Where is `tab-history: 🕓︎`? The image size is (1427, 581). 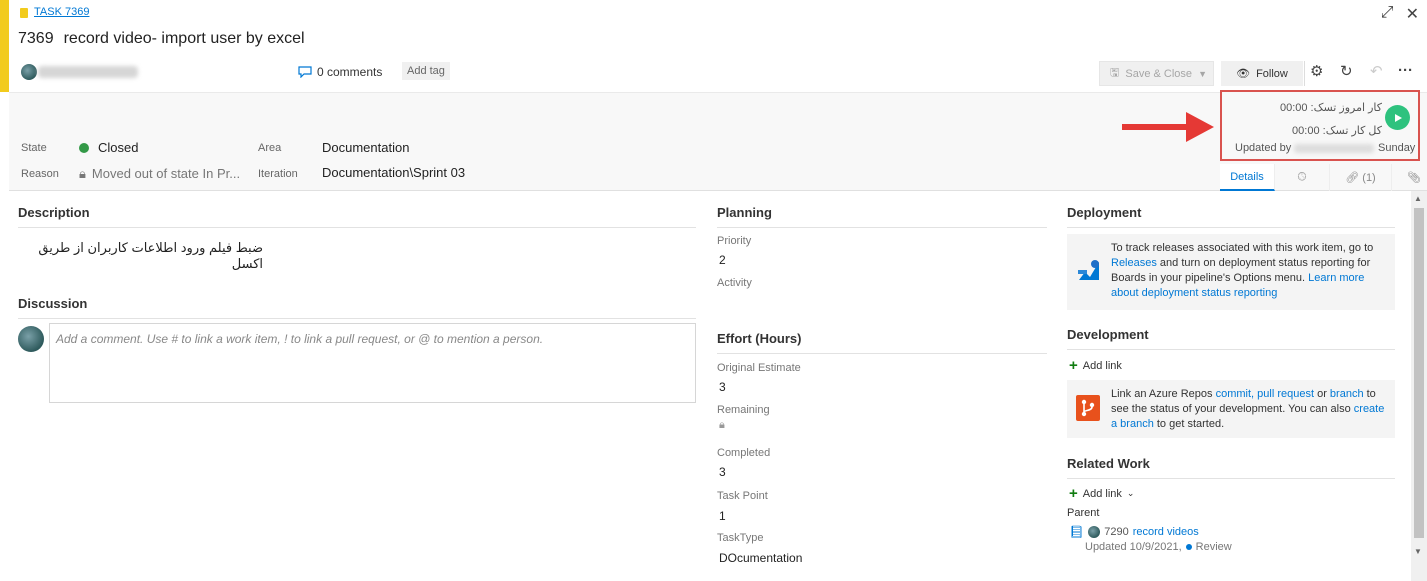 tab-history: 🕓︎ is located at coordinates (1302, 177).